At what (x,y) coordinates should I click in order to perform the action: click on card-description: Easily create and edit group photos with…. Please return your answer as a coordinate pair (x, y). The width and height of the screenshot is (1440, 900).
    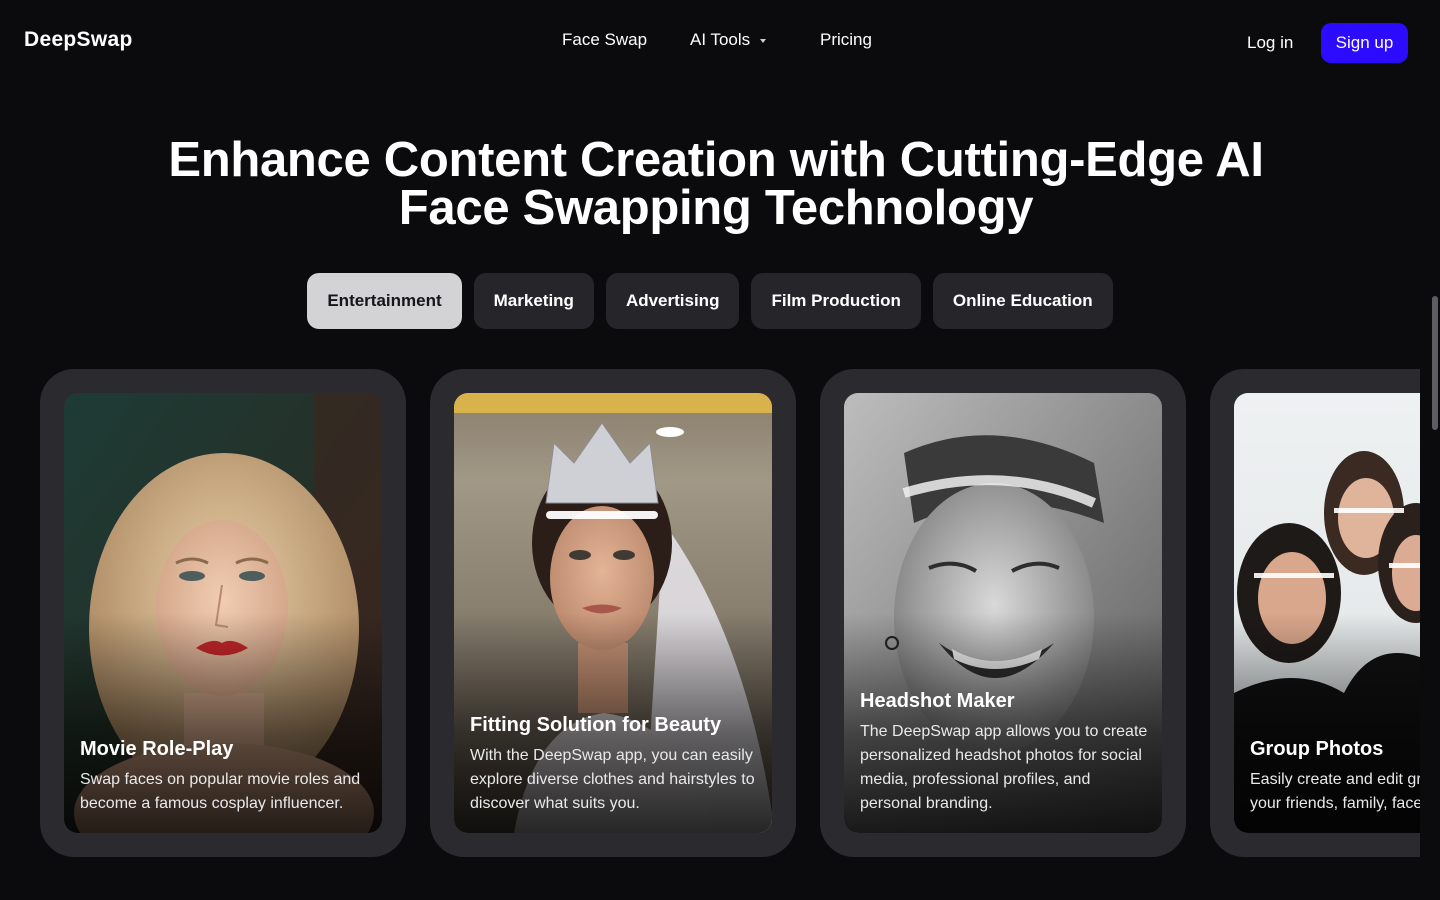
    Looking at the image, I should click on (1335, 791).